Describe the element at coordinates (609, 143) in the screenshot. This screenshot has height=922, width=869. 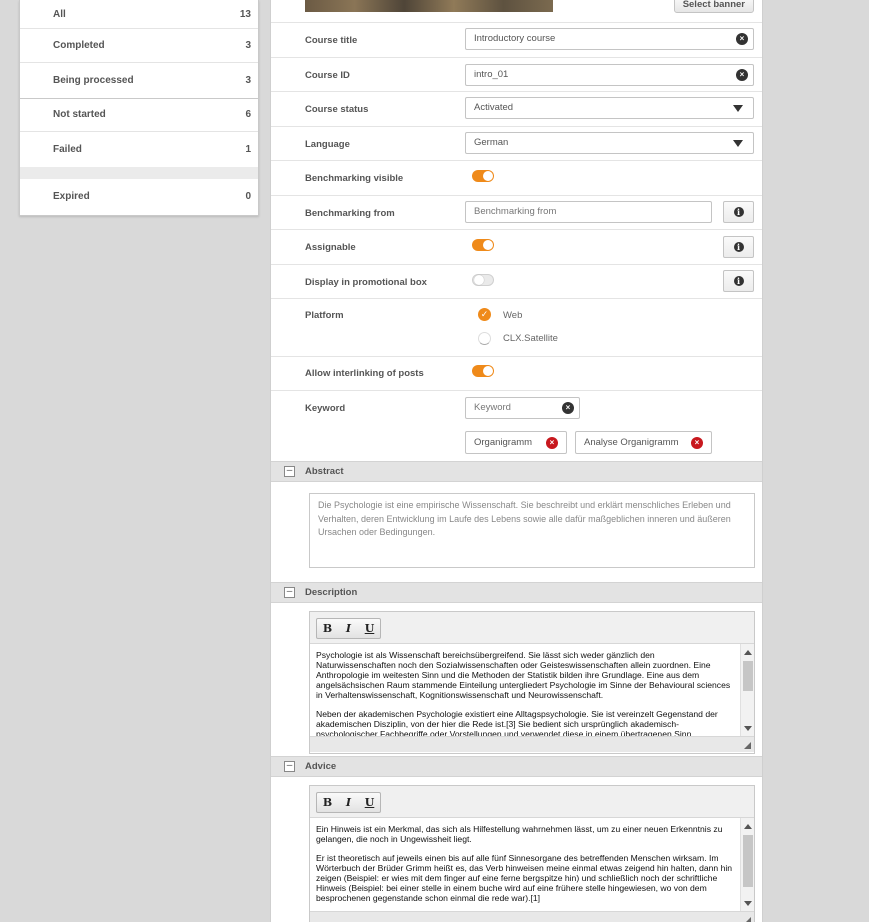
I see `language-select: German` at that location.